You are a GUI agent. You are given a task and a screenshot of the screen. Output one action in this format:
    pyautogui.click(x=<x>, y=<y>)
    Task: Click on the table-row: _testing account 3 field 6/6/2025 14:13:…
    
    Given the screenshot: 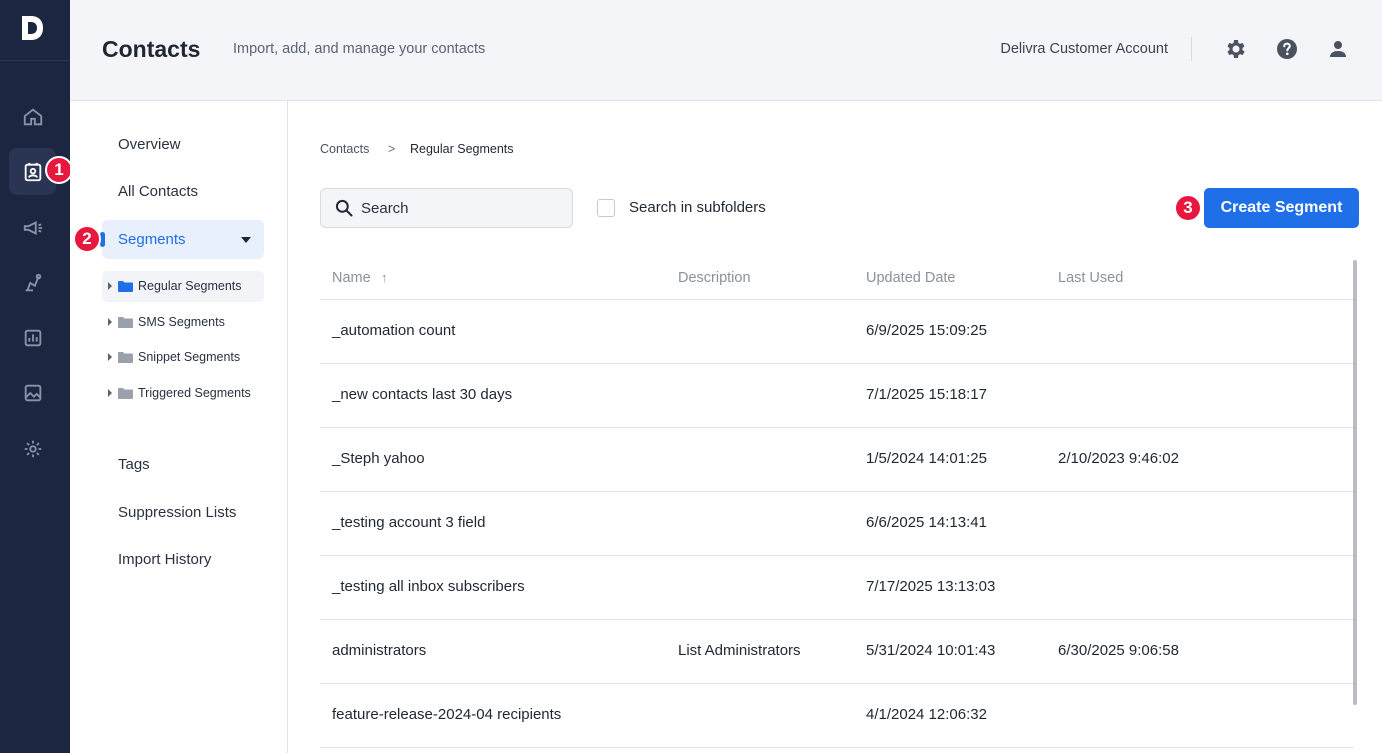 What is the action you would take?
    pyautogui.click(x=837, y=524)
    